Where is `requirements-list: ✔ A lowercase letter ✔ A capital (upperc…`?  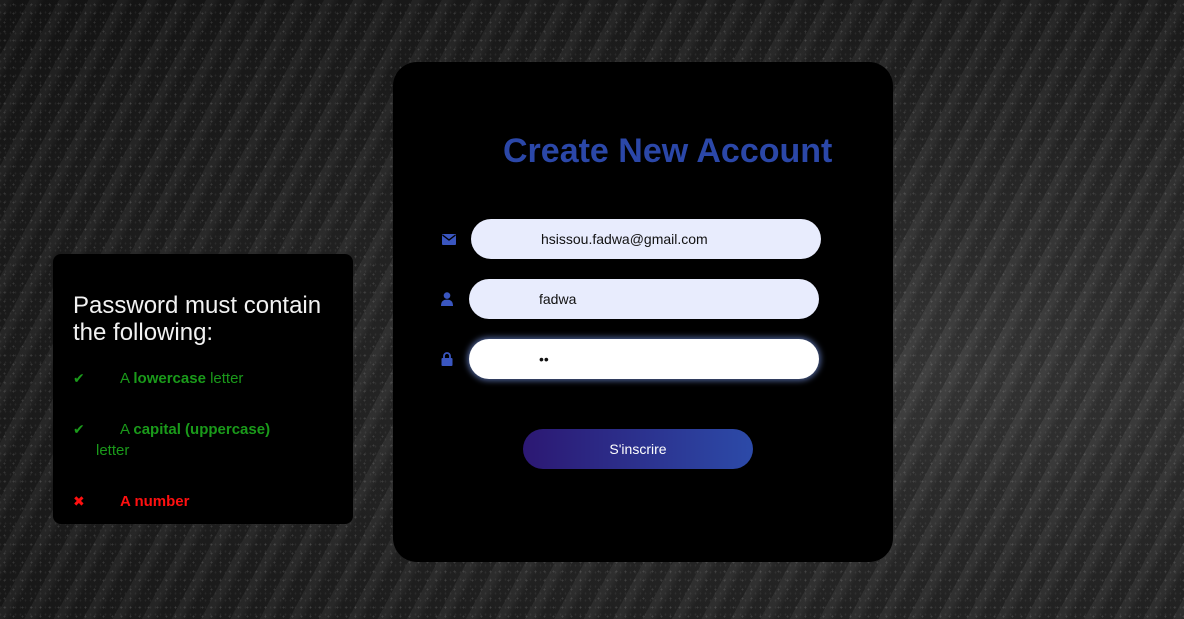
requirements-list: ✔ A lowercase letter ✔ A capital (upperc… is located at coordinates (203, 440).